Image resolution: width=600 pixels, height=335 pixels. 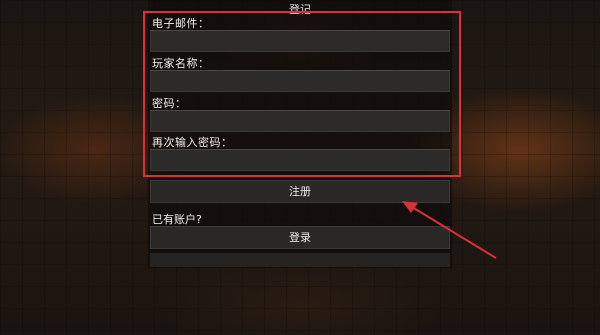 What do you see at coordinates (300, 121) in the screenshot?
I see `password-field` at bounding box center [300, 121].